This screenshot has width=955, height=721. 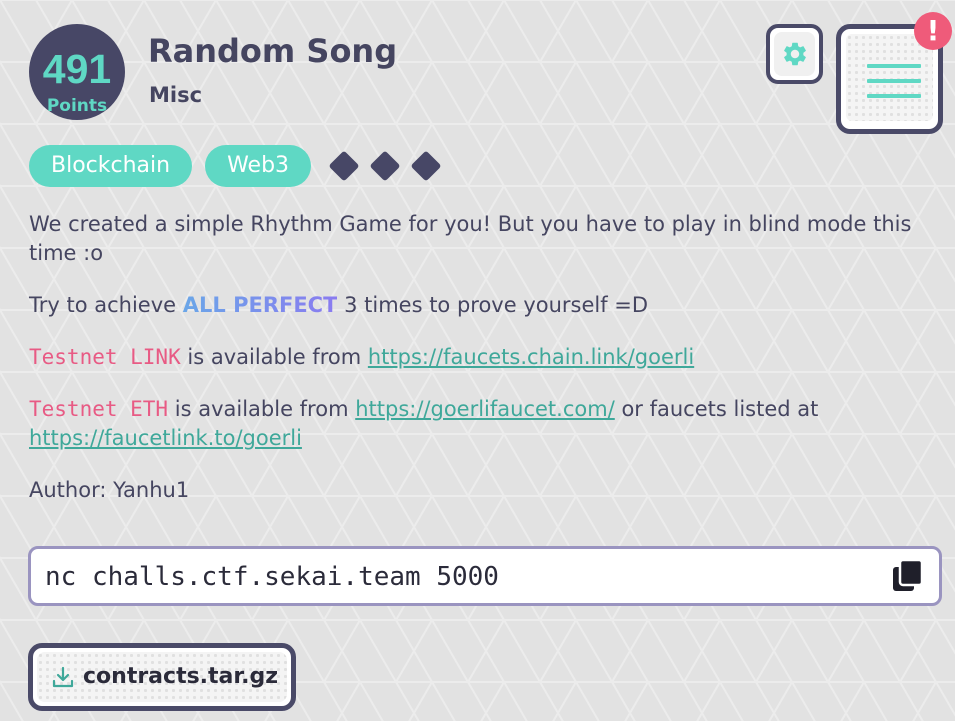 What do you see at coordinates (258, 166) in the screenshot?
I see `tag-web3: Web3` at bounding box center [258, 166].